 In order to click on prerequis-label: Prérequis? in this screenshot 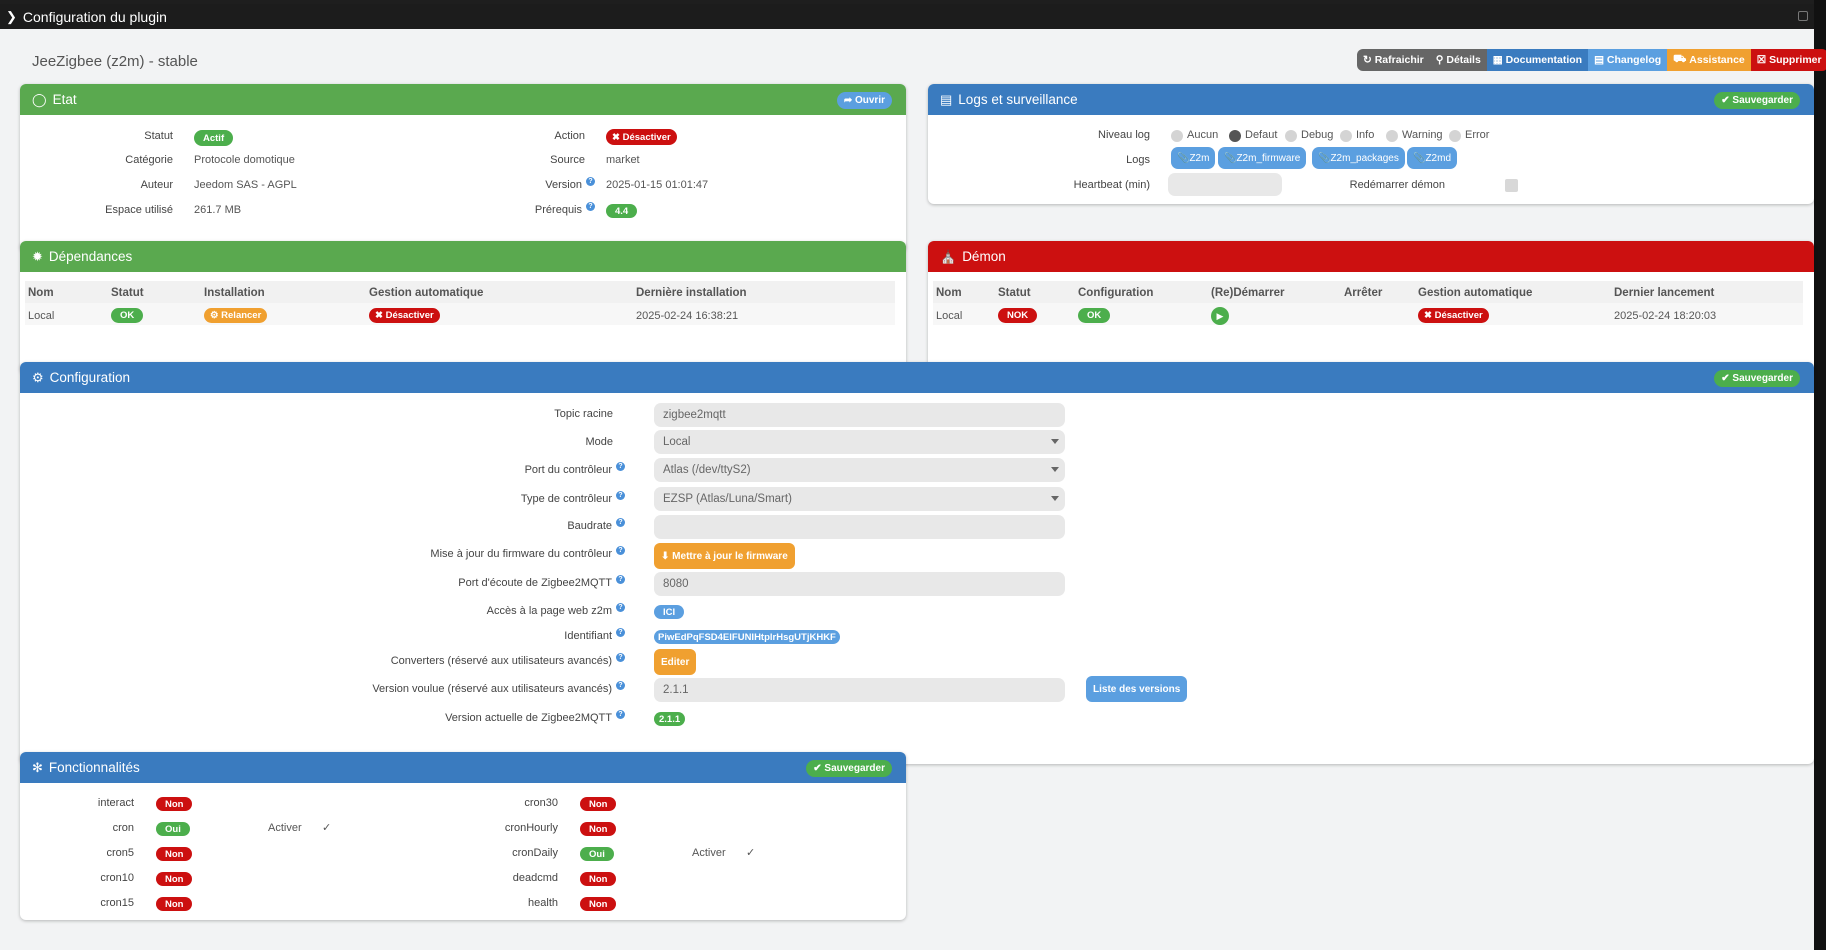, I will do `click(307, 209)`.